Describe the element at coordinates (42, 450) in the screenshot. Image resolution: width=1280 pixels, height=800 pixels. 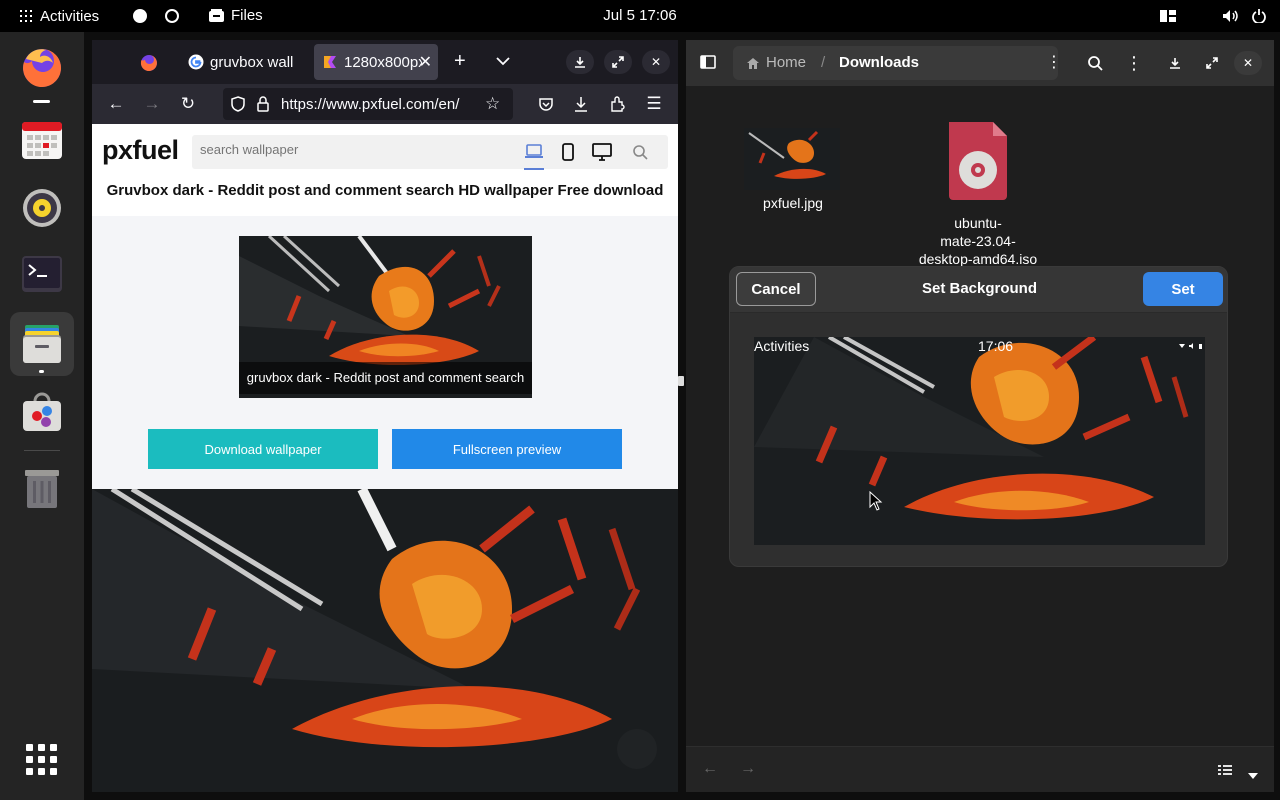
I see `dock-separator` at that location.